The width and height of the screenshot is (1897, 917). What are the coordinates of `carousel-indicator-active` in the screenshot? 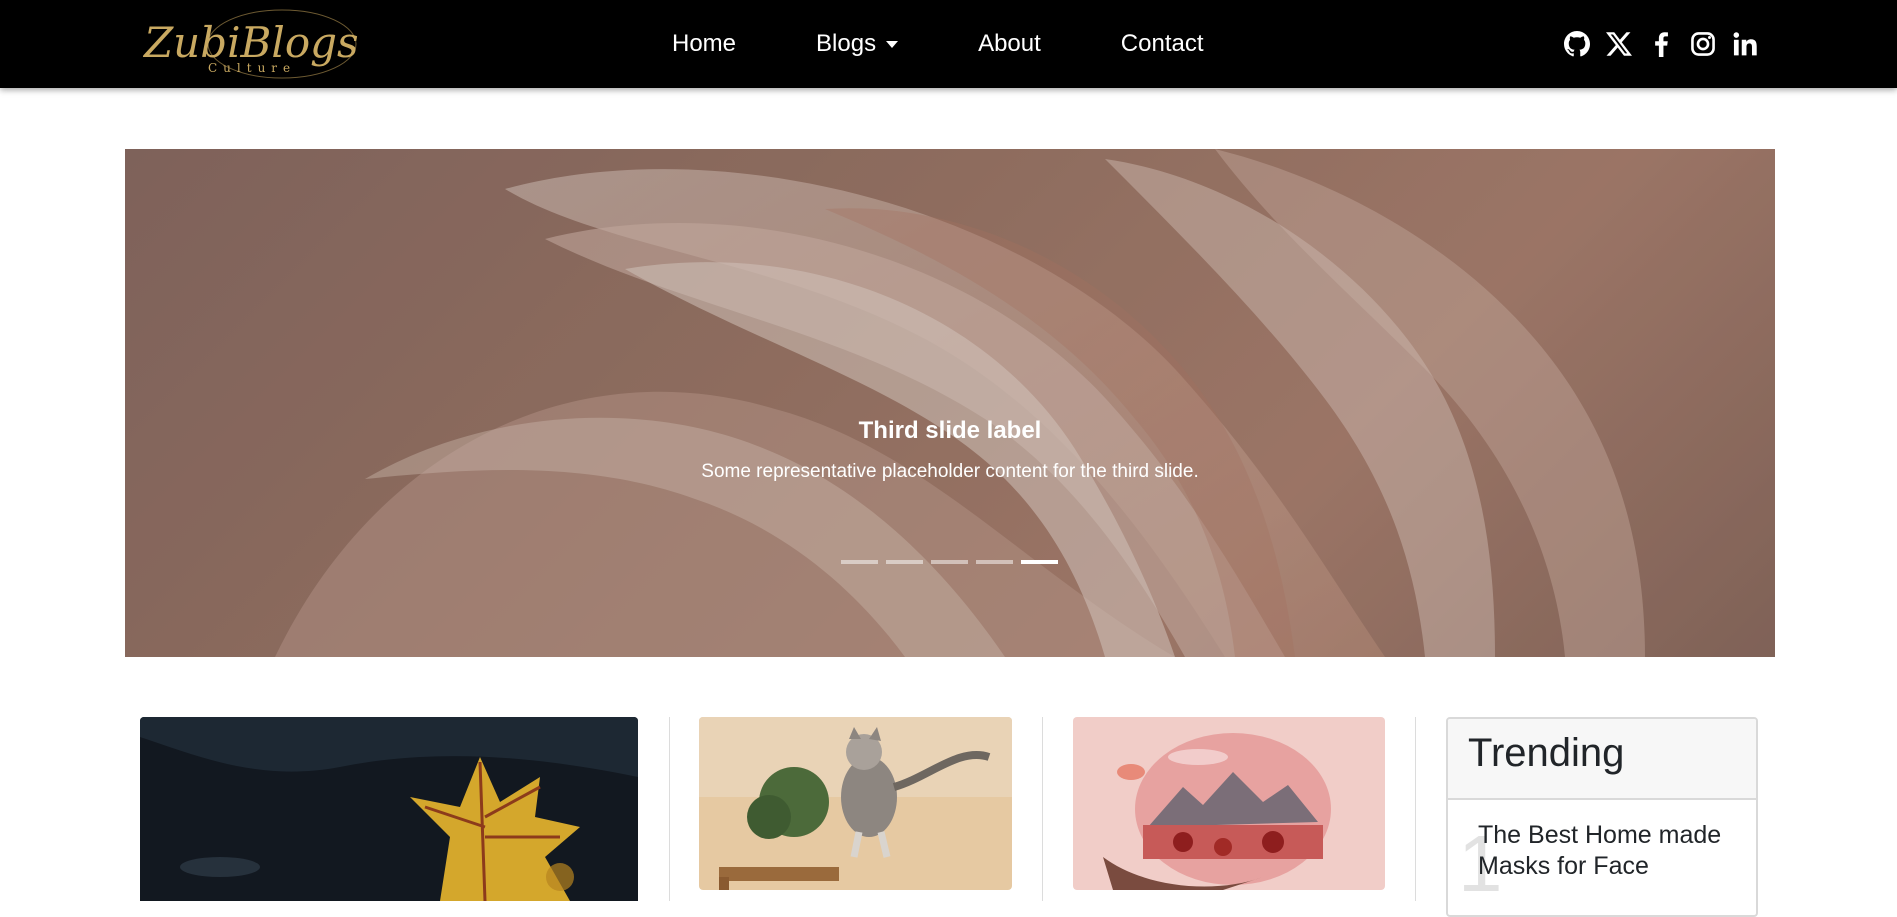 It's located at (1039, 562).